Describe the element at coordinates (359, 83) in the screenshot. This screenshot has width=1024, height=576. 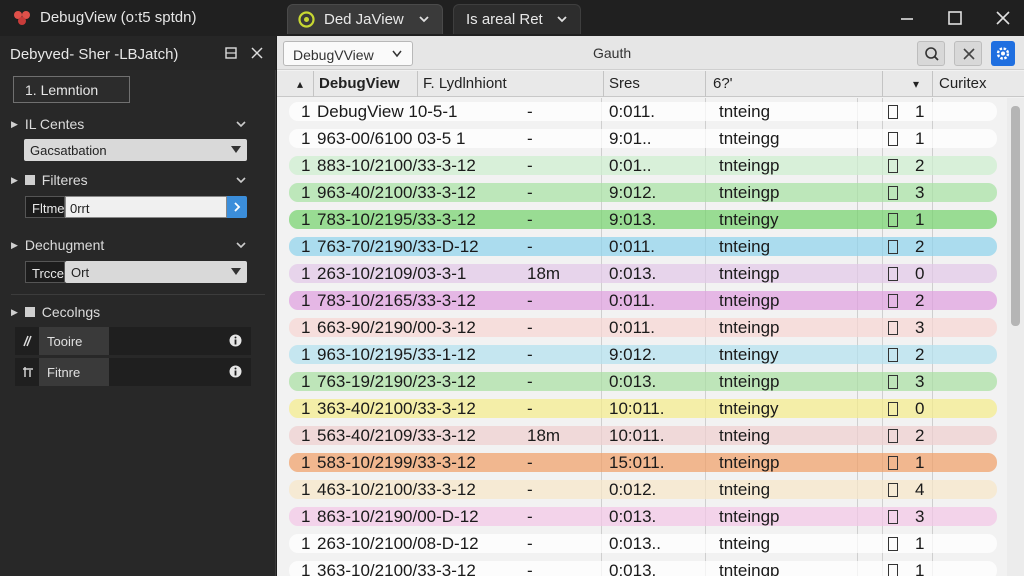
I see `column-header-name: DebugView` at that location.